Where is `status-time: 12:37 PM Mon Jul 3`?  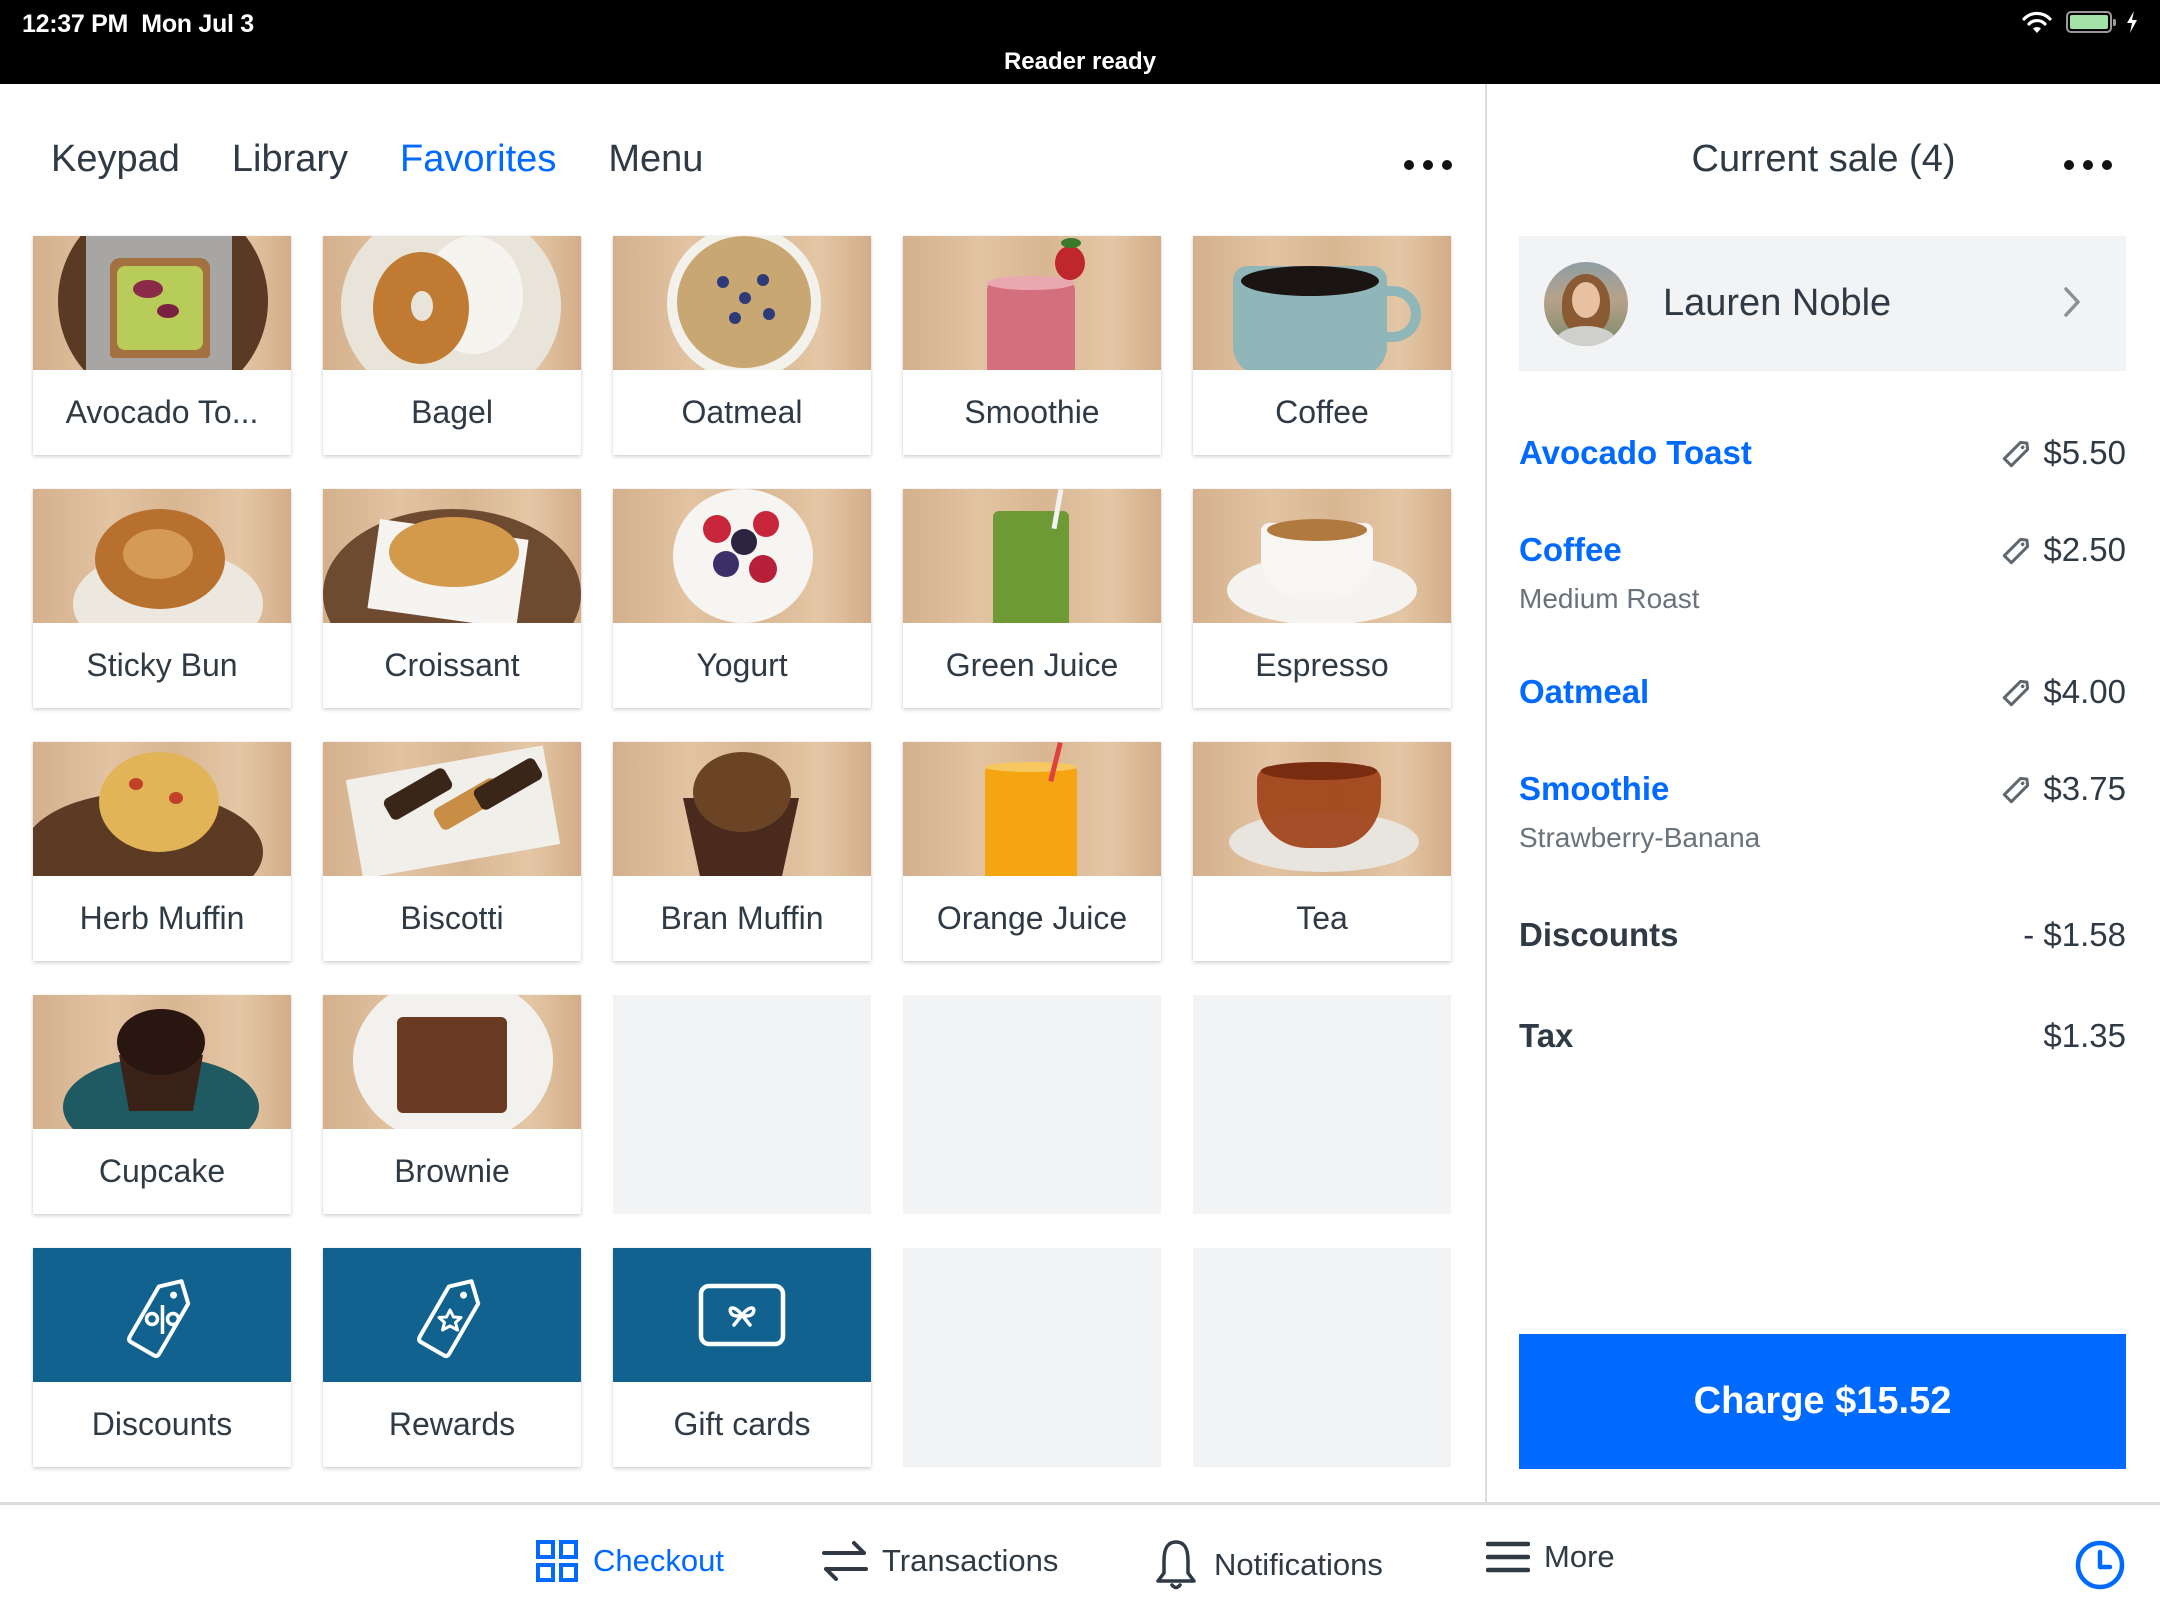 status-time: 12:37 PM Mon Jul 3 is located at coordinates (138, 24).